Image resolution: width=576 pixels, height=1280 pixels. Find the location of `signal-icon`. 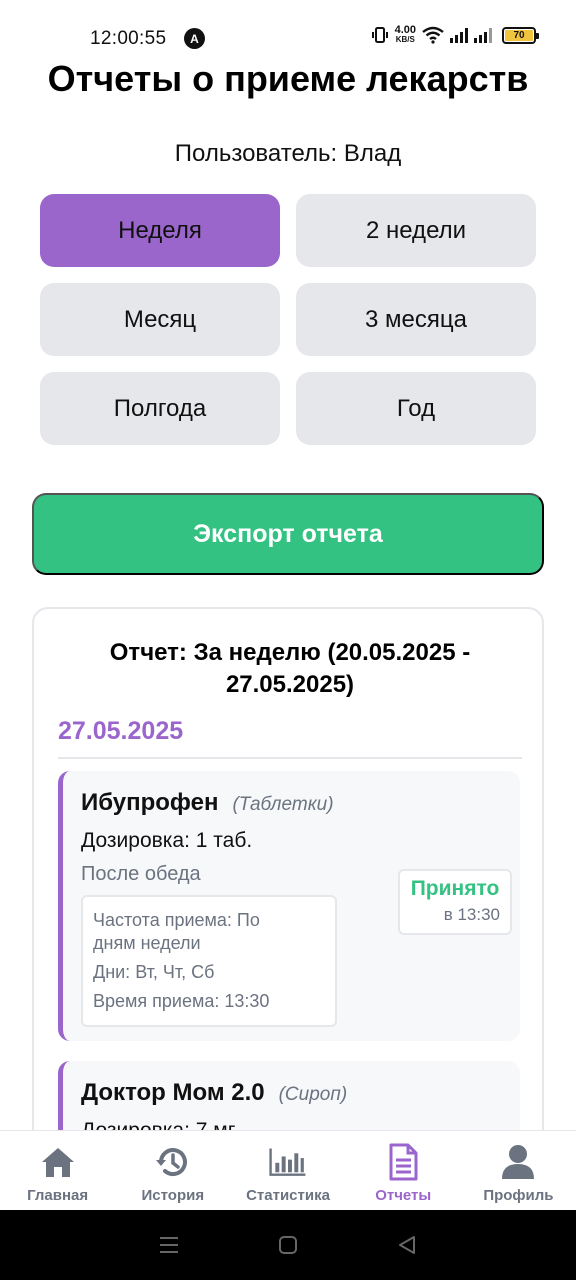

signal-icon is located at coordinates (459, 35).